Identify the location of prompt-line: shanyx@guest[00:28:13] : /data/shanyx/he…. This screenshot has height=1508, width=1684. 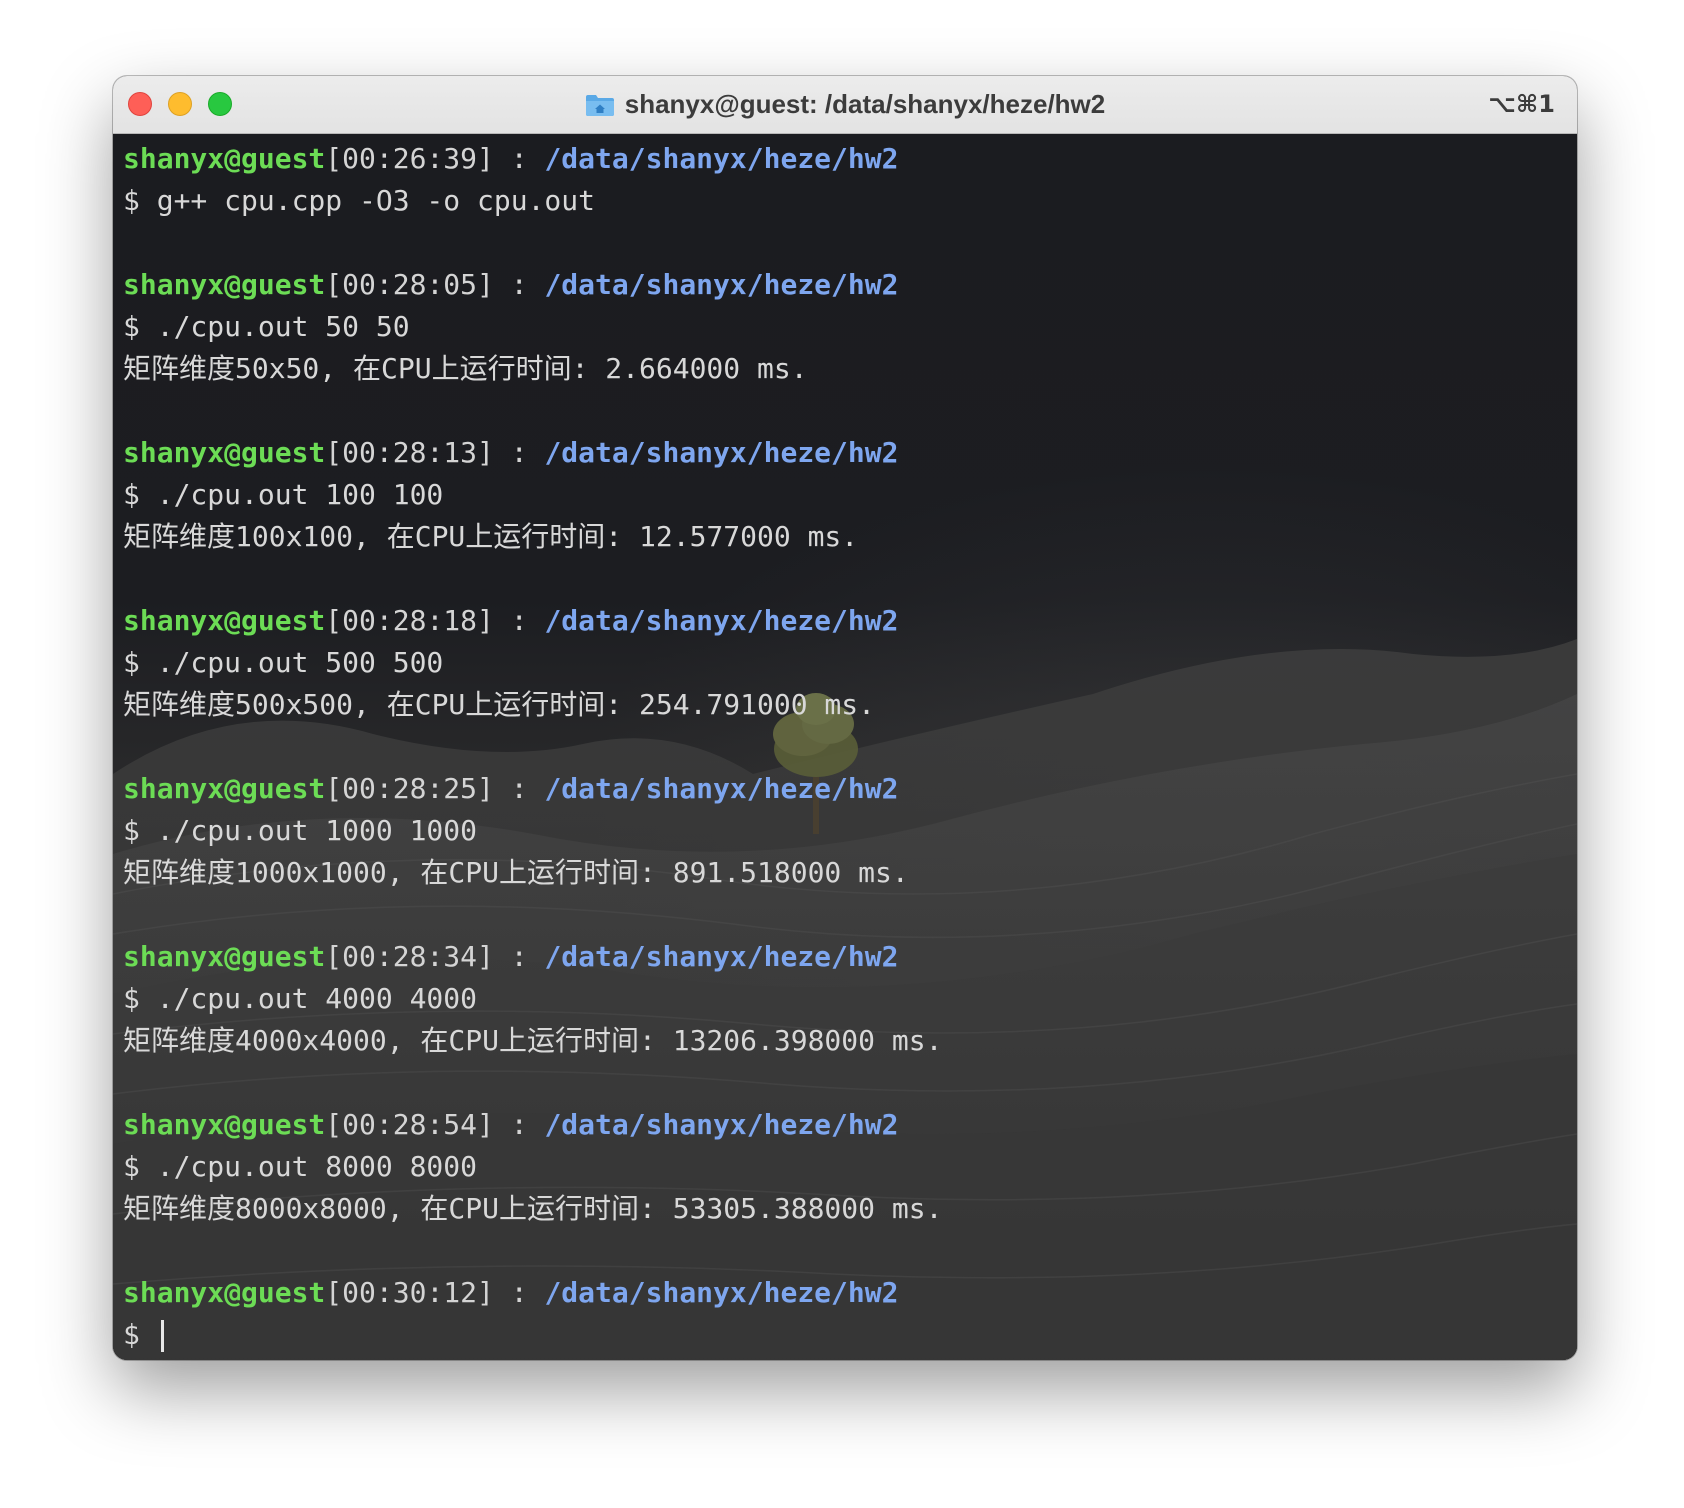
(845, 453).